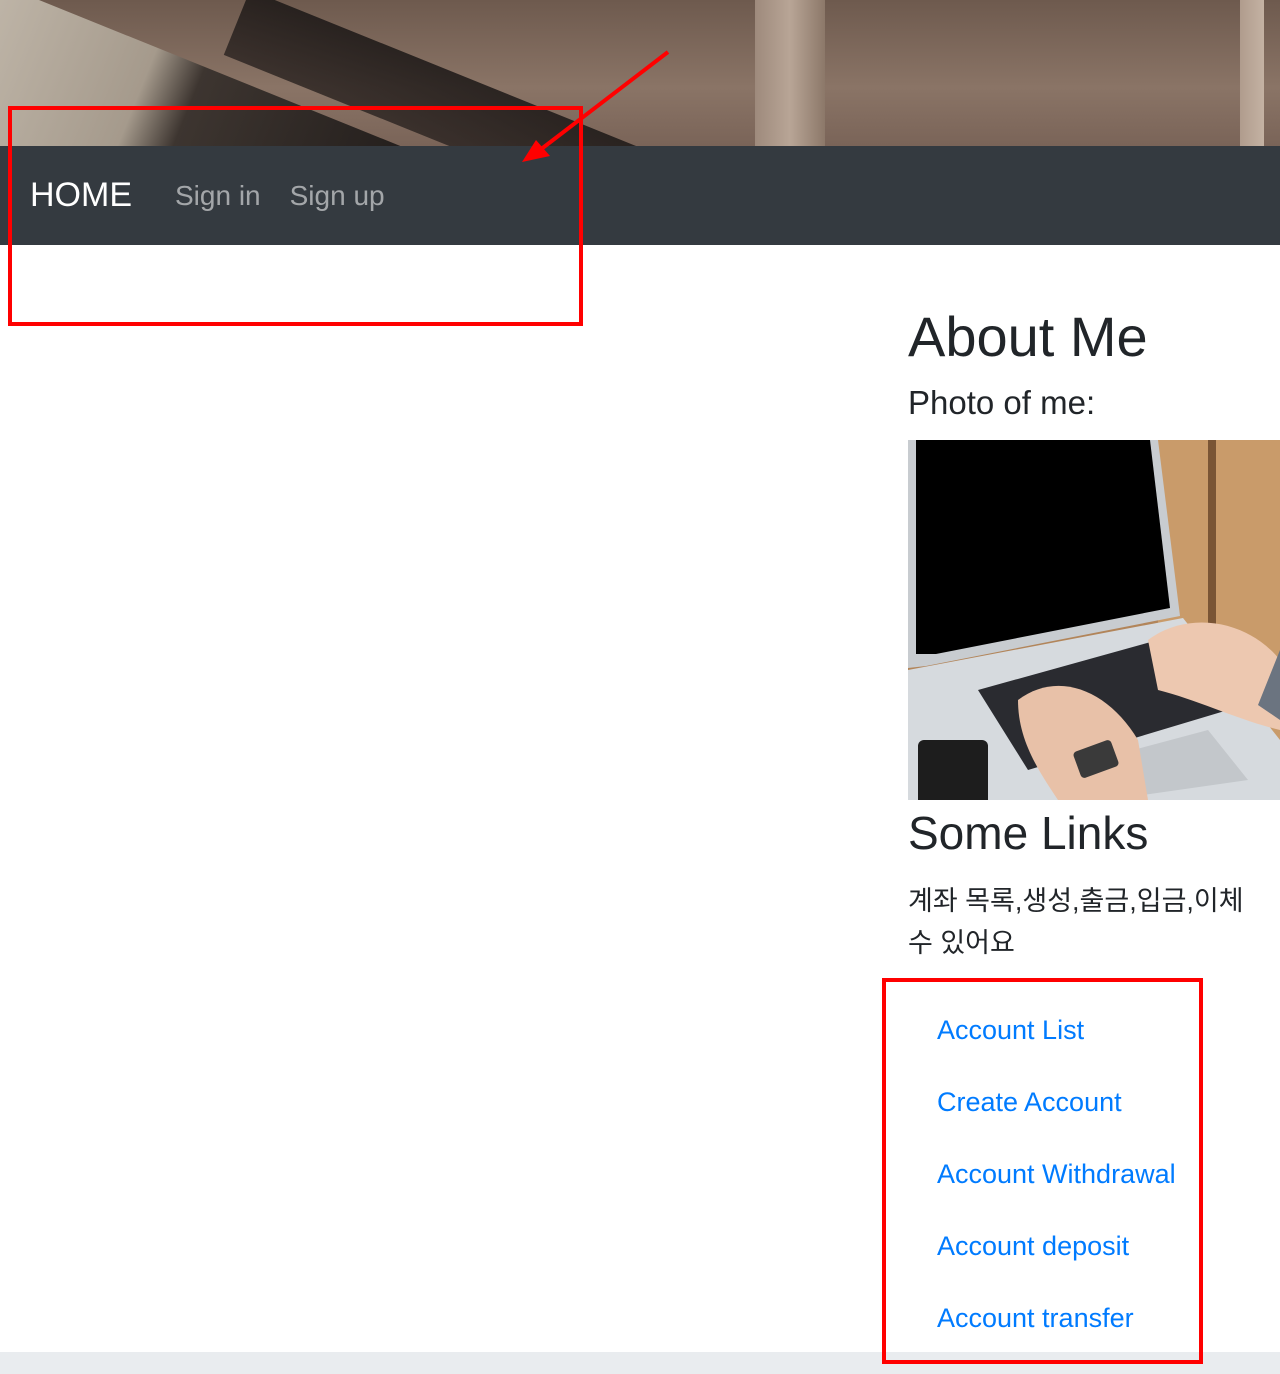  I want to click on annotation-box-links, so click(1042, 1171).